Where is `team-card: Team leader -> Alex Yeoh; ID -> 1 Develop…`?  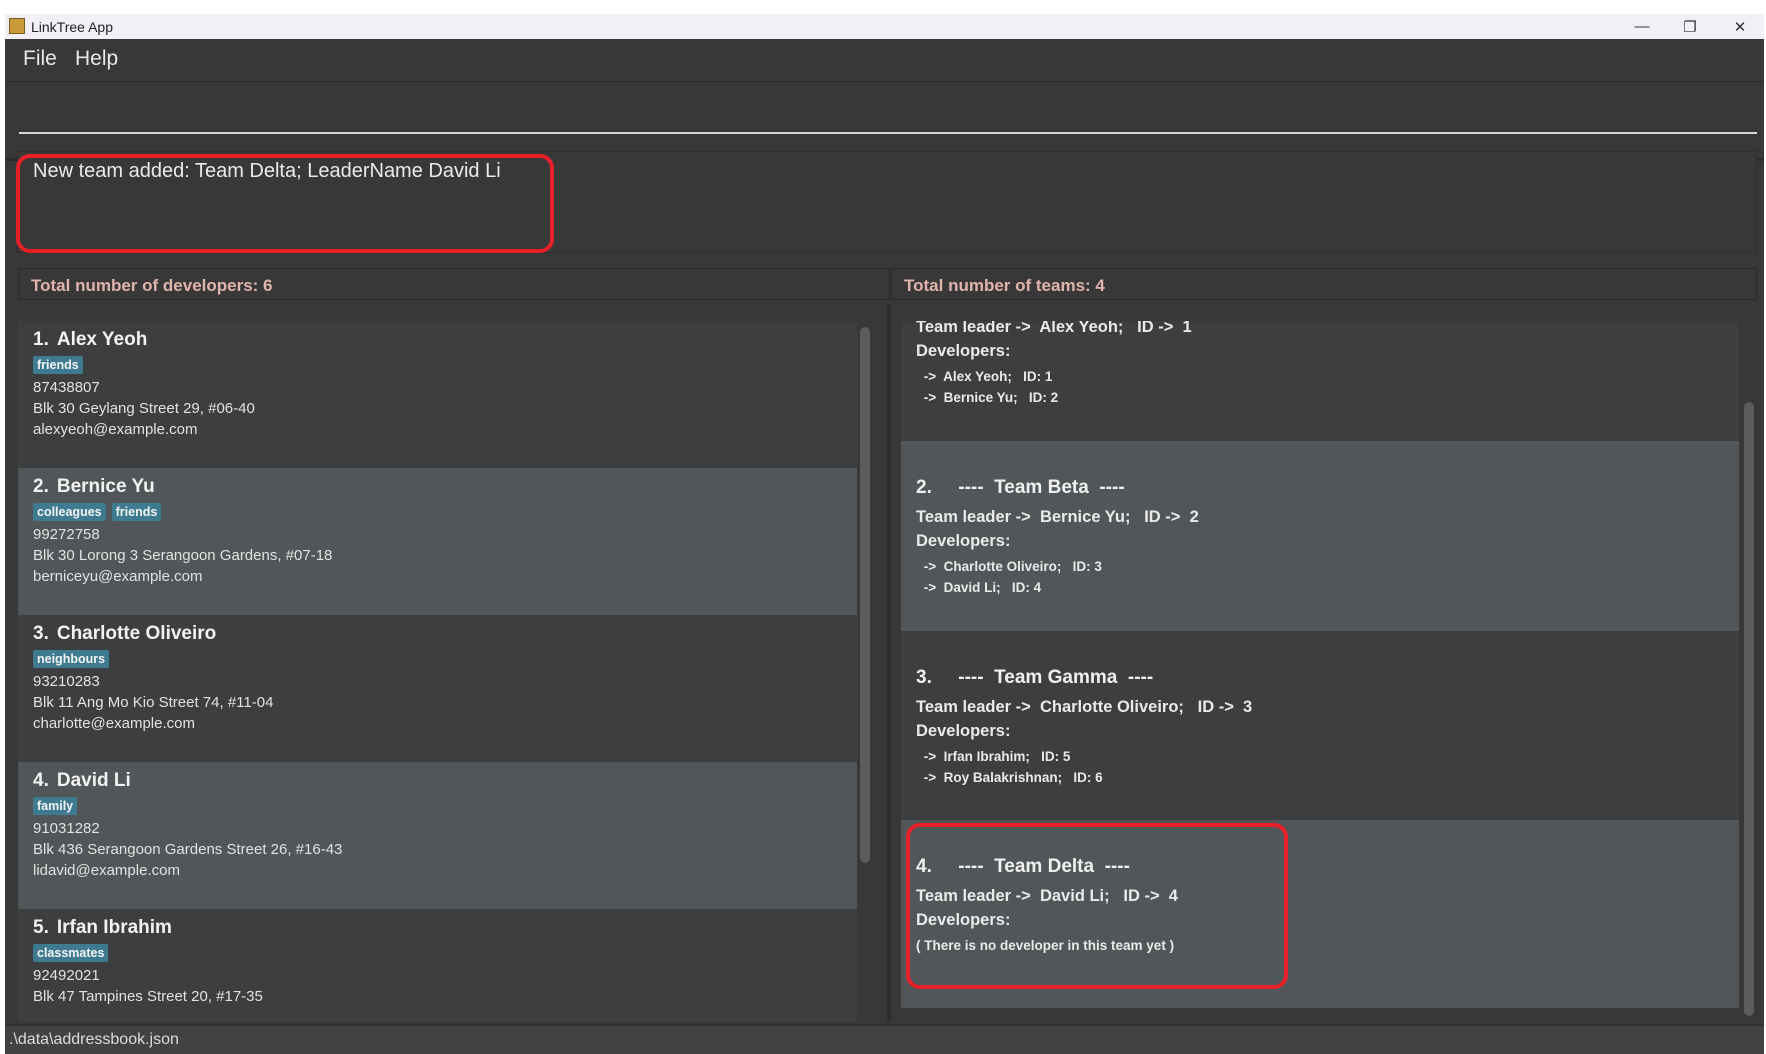
team-card: Team leader -> Alex Yeoh; ID -> 1 Develop… is located at coordinates (1320, 381).